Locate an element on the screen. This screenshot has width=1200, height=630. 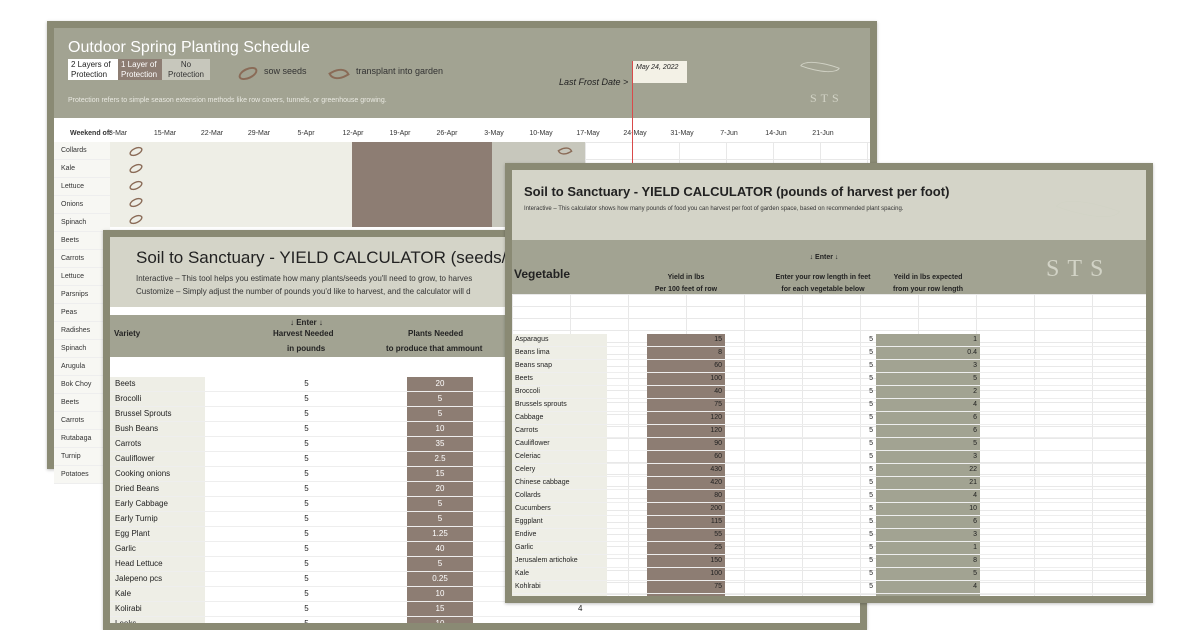
protection-block is located at coordinates (231, 184).